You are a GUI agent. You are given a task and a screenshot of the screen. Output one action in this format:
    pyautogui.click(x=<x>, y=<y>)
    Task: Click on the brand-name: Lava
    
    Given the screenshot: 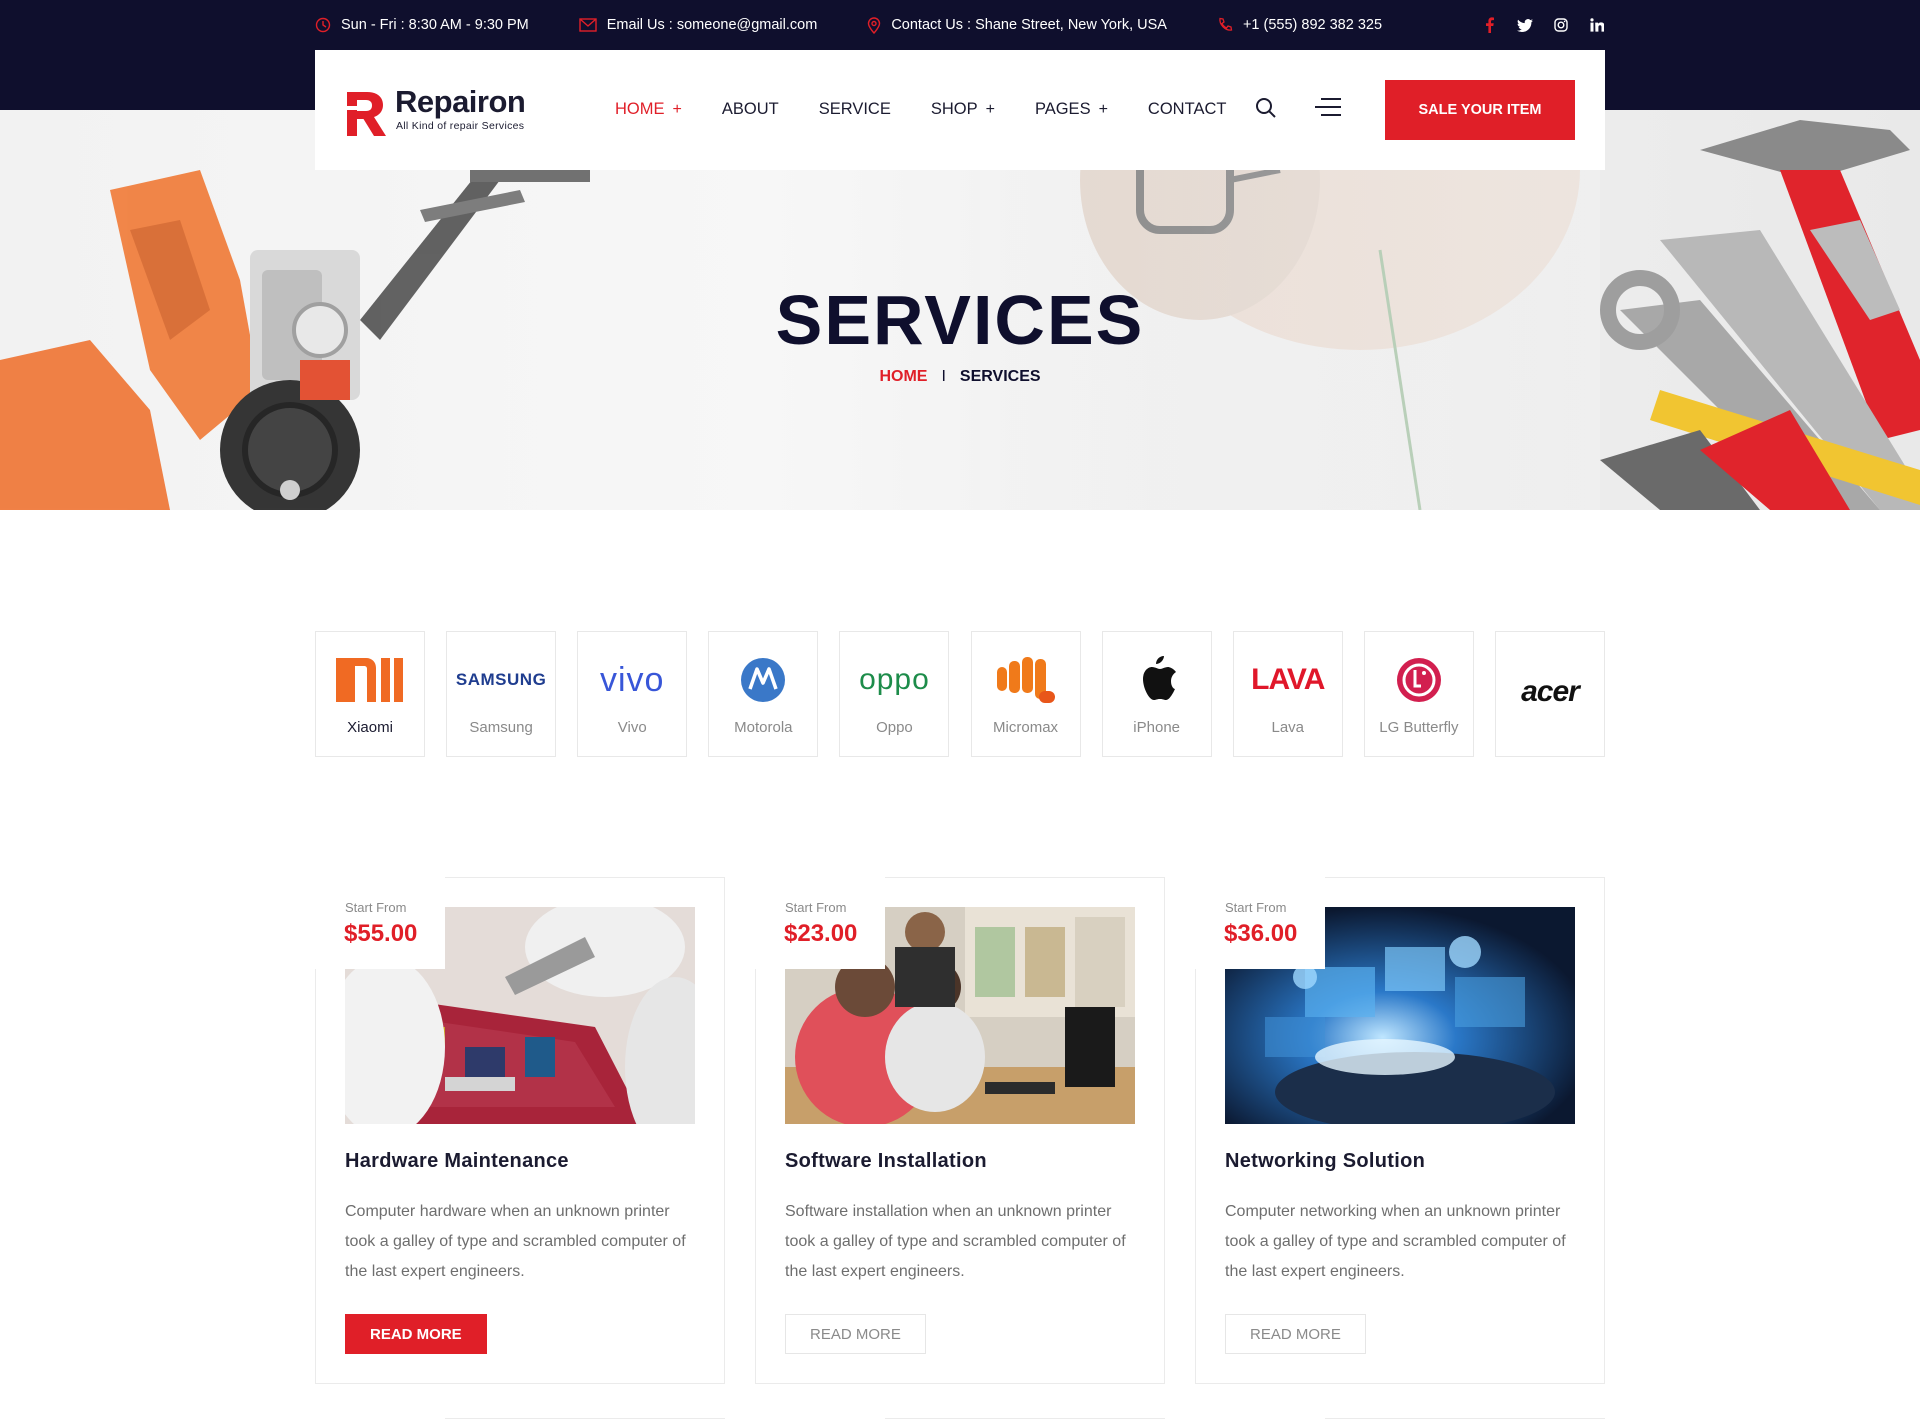 What is the action you would take?
    pyautogui.click(x=1288, y=727)
    